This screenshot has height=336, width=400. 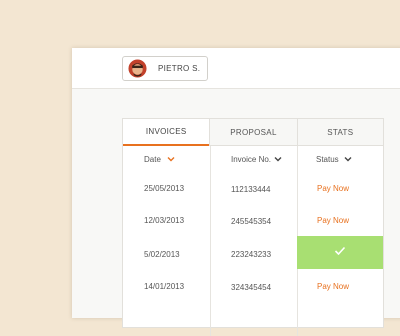 What do you see at coordinates (236, 68) in the screenshot?
I see `top-bar: PIETRO S.` at bounding box center [236, 68].